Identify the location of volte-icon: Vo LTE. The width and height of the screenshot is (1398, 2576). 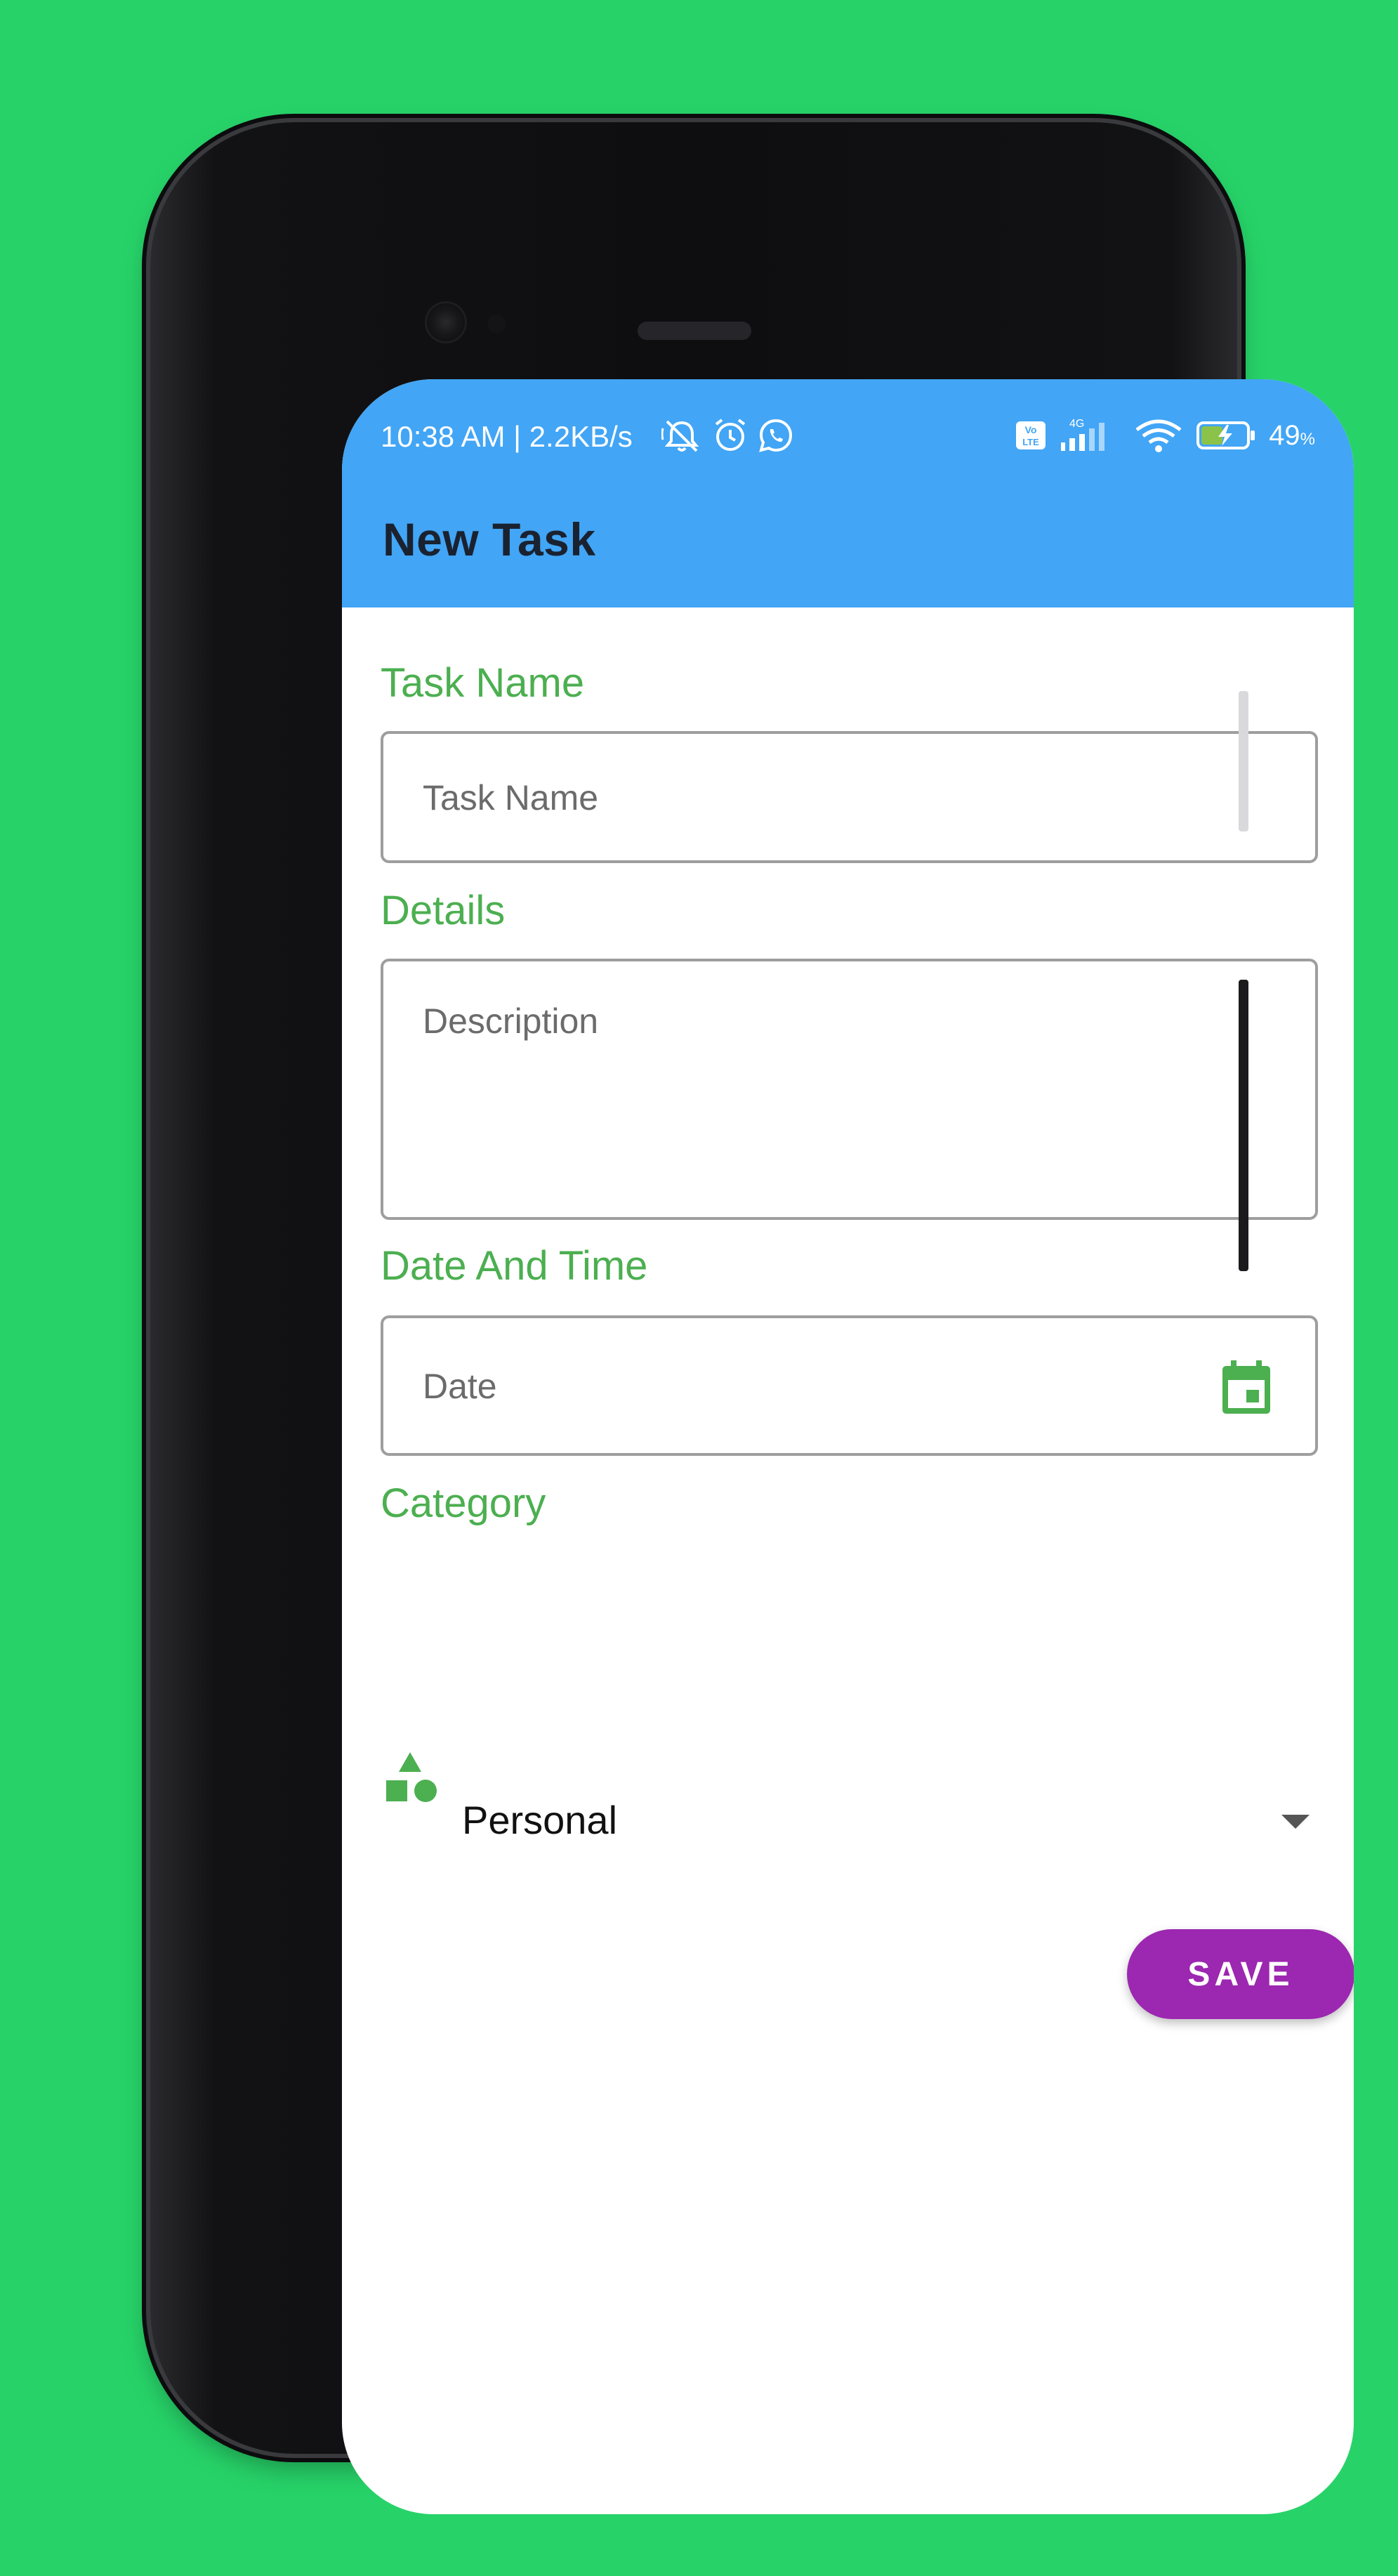
(1031, 435).